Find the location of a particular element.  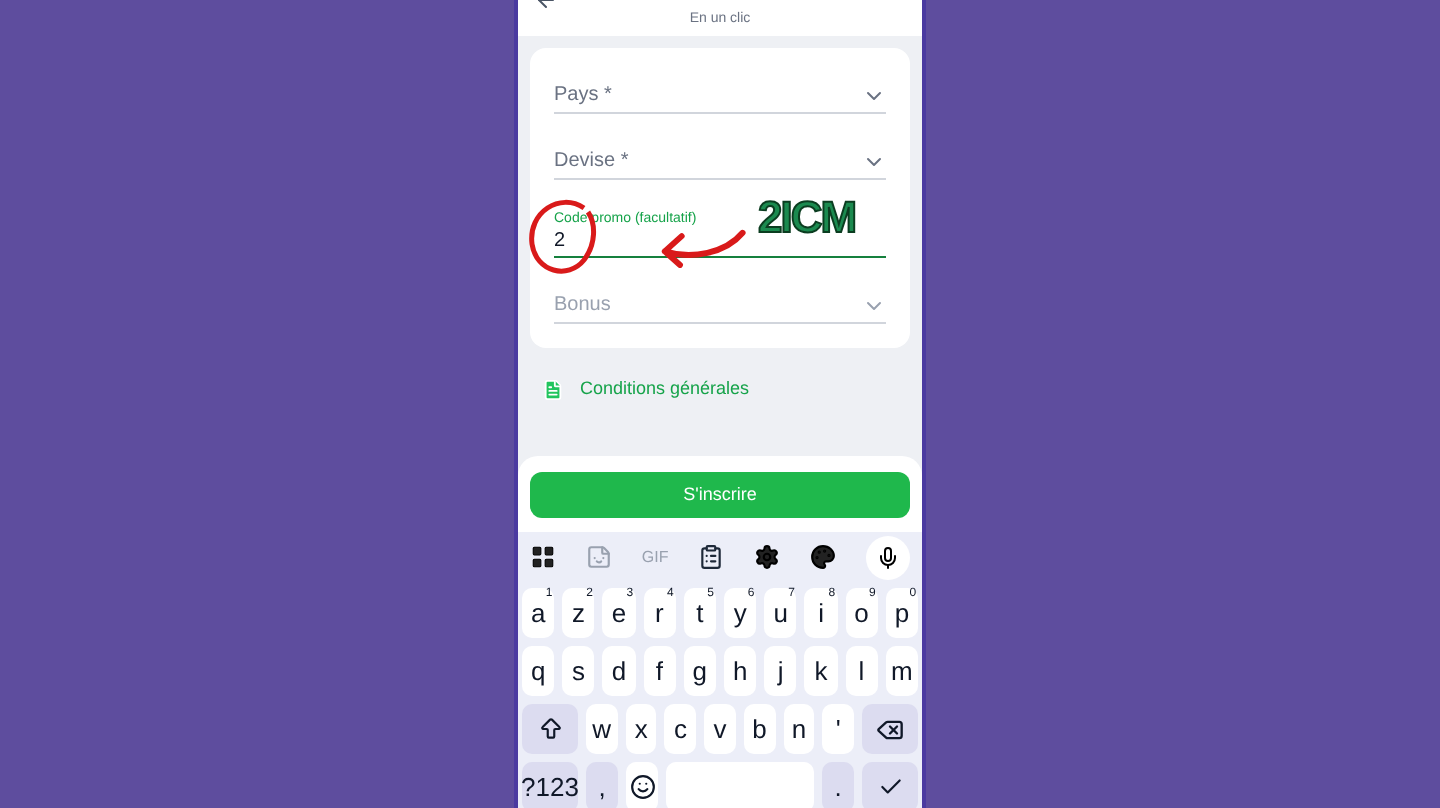

mic-button is located at coordinates (887, 557).